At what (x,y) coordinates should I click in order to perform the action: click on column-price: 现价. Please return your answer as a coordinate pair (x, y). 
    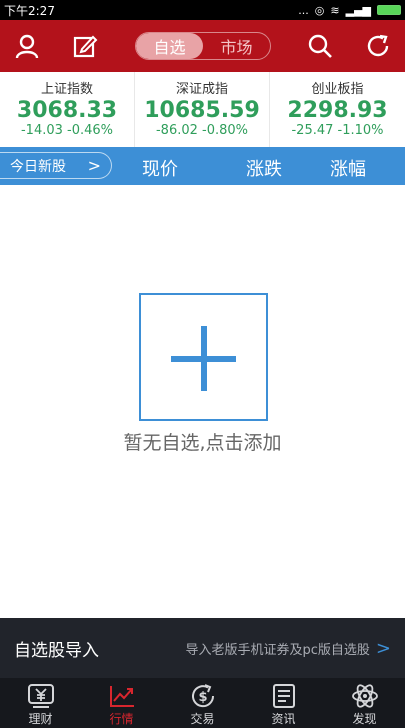
    Looking at the image, I should click on (160, 168).